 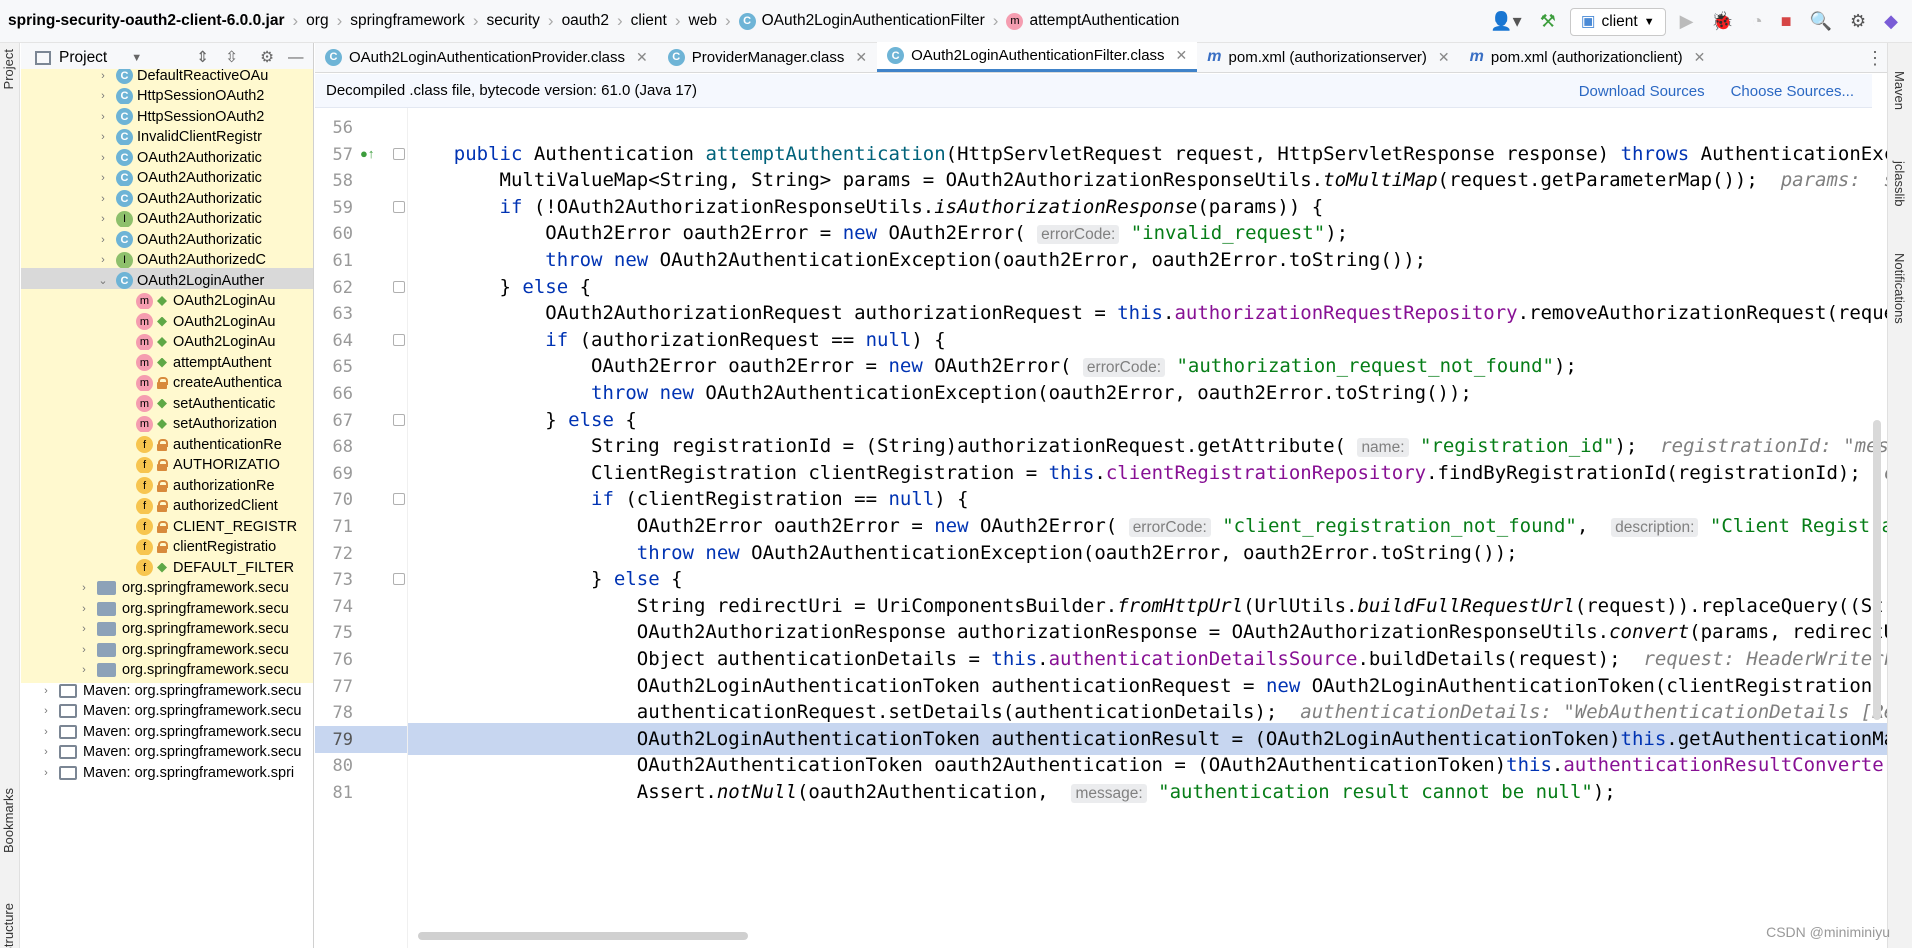 I want to click on more-tabs-icon: ⋮, so click(x=1875, y=58).